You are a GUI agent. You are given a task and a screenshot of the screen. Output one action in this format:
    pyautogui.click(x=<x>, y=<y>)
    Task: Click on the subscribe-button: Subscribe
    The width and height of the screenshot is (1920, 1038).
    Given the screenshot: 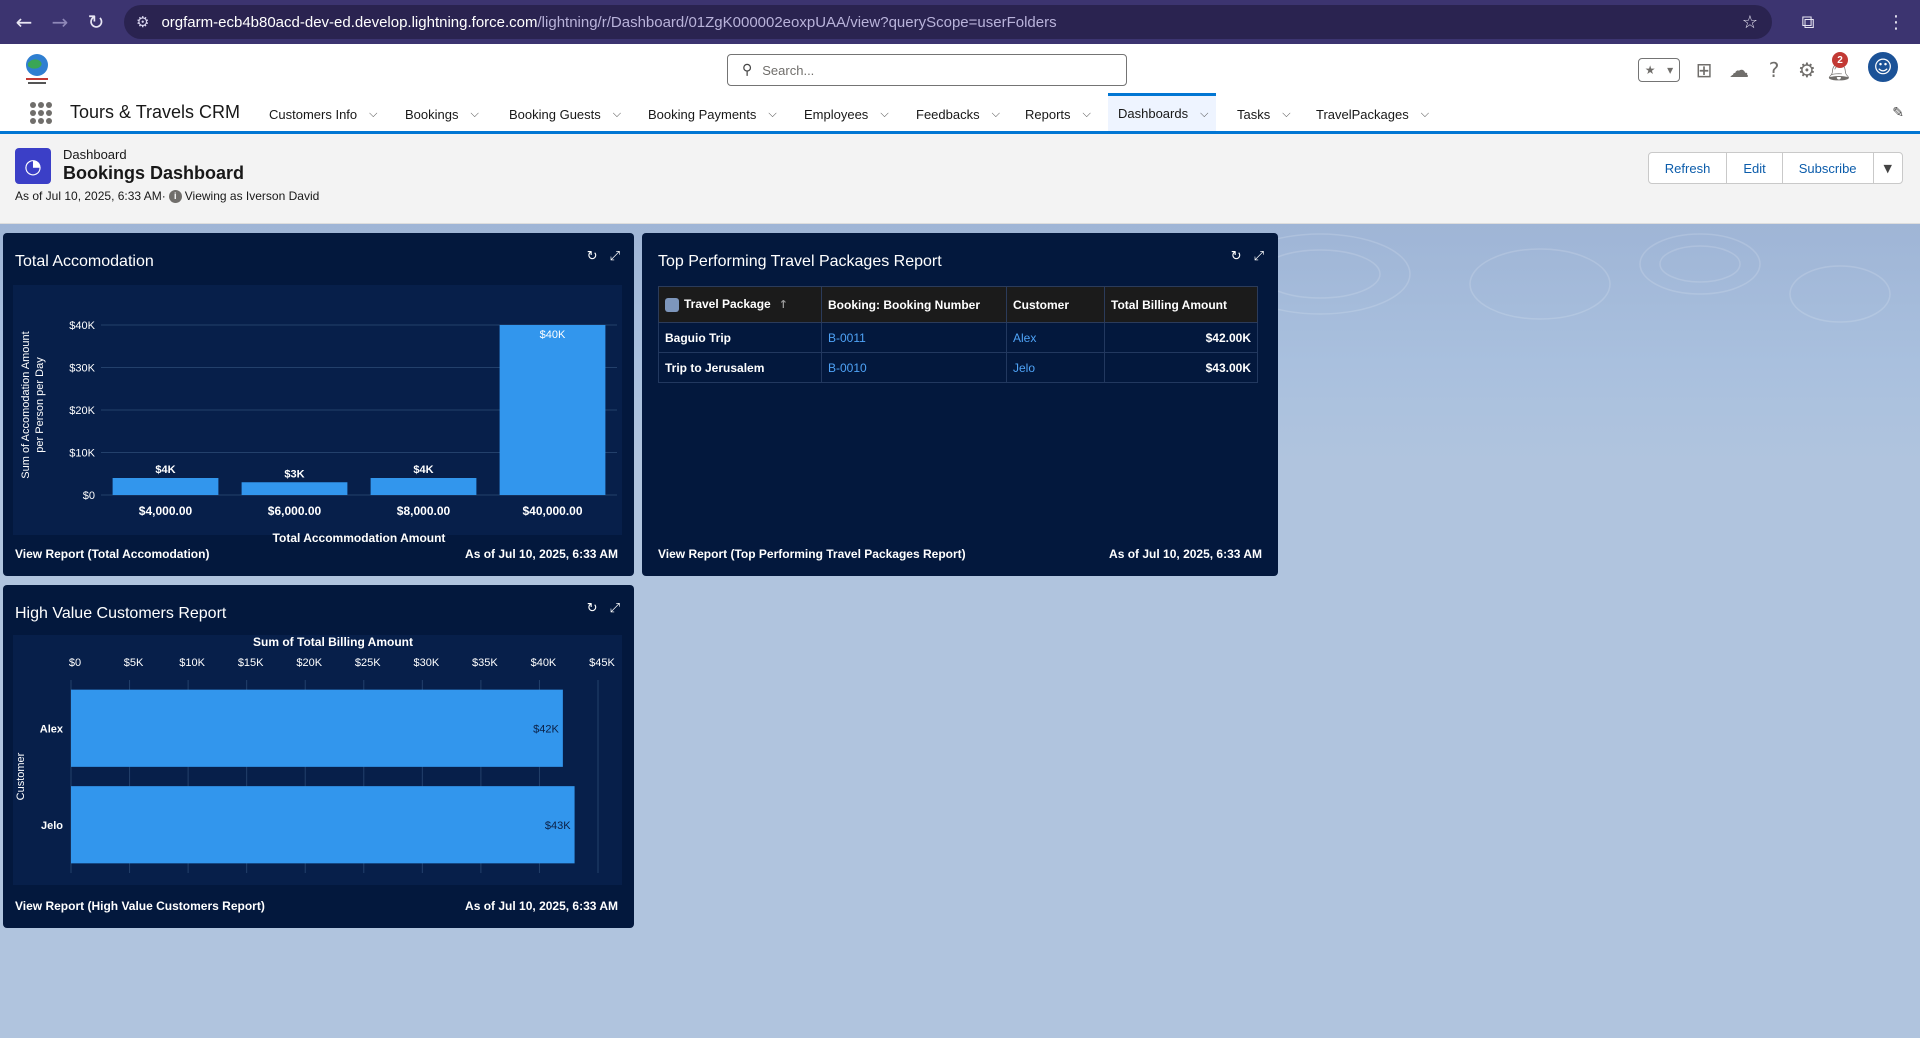 What is the action you would take?
    pyautogui.click(x=1827, y=168)
    